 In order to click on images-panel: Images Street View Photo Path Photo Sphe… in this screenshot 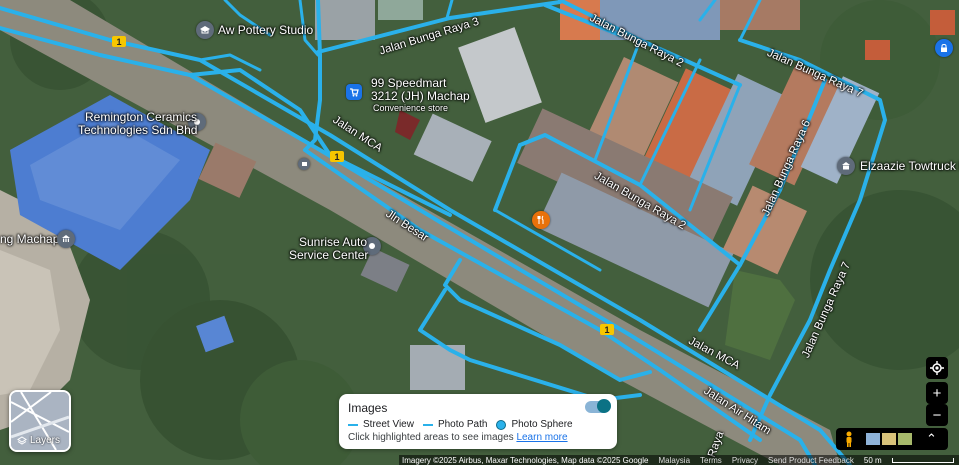, I will do `click(478, 421)`.